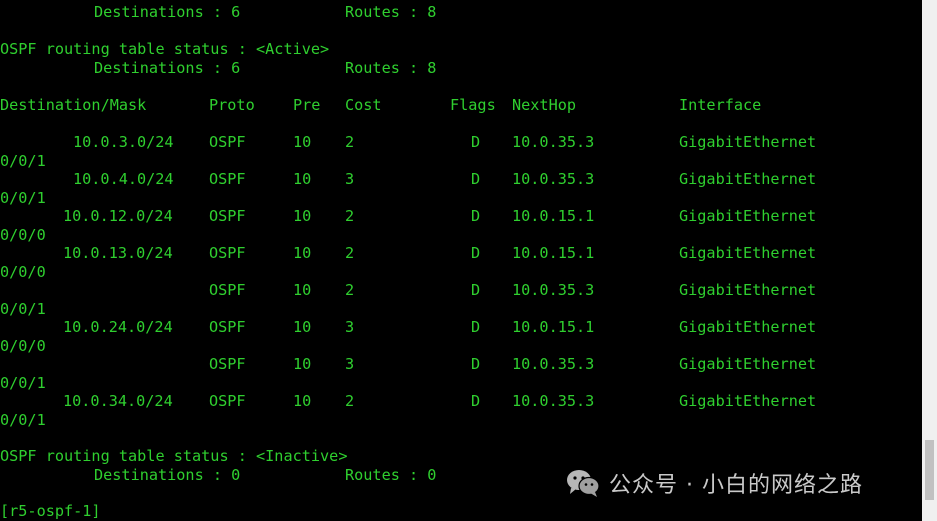  I want to click on vertical-scrollbar, so click(929, 260).